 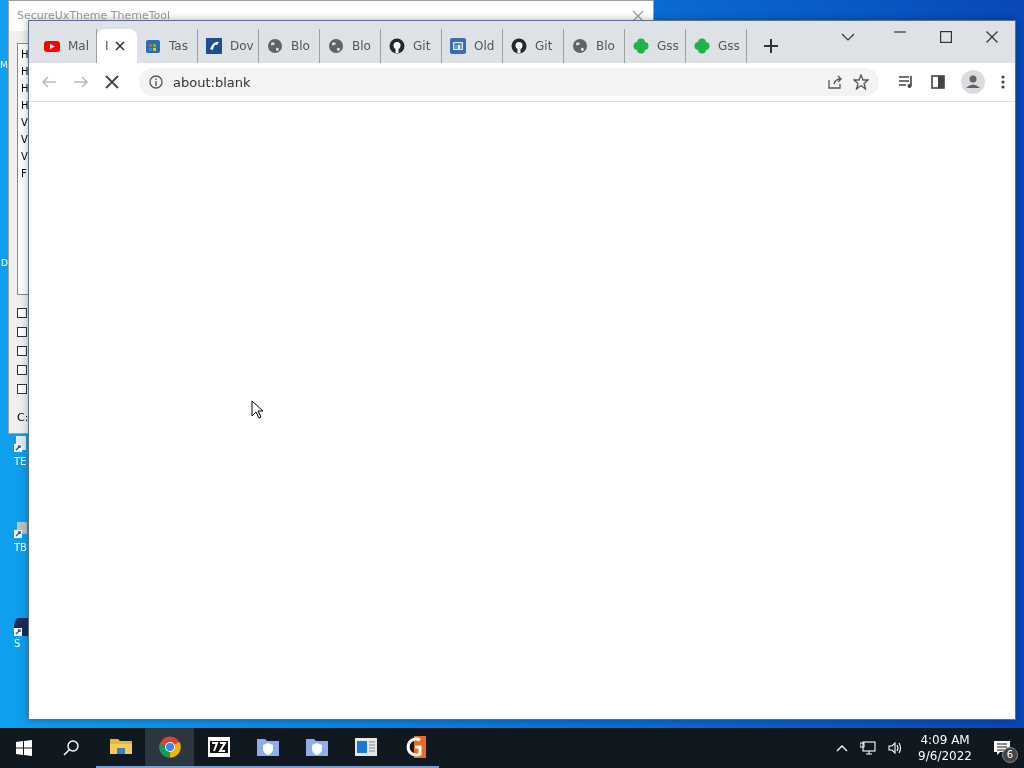 I want to click on address-text: about:blank, so click(x=212, y=82).